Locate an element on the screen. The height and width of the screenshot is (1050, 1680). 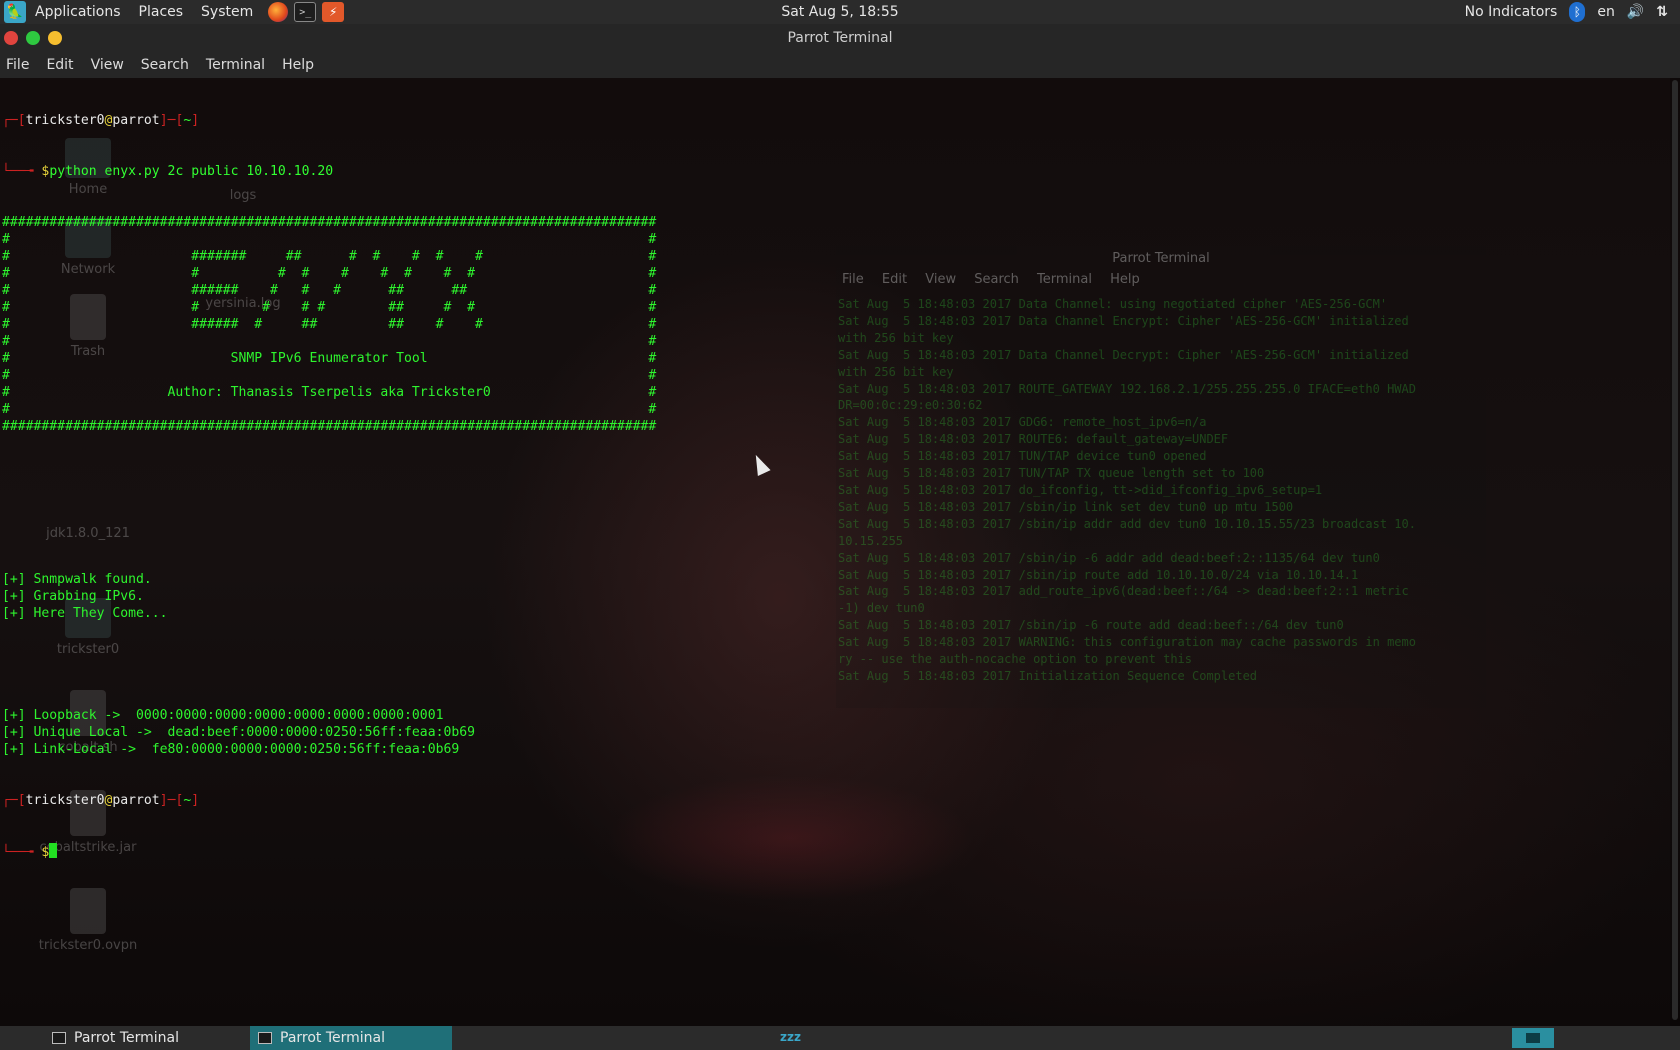
command-text: python enyx.py 2c public 10.10.10.20 is located at coordinates (191, 171).